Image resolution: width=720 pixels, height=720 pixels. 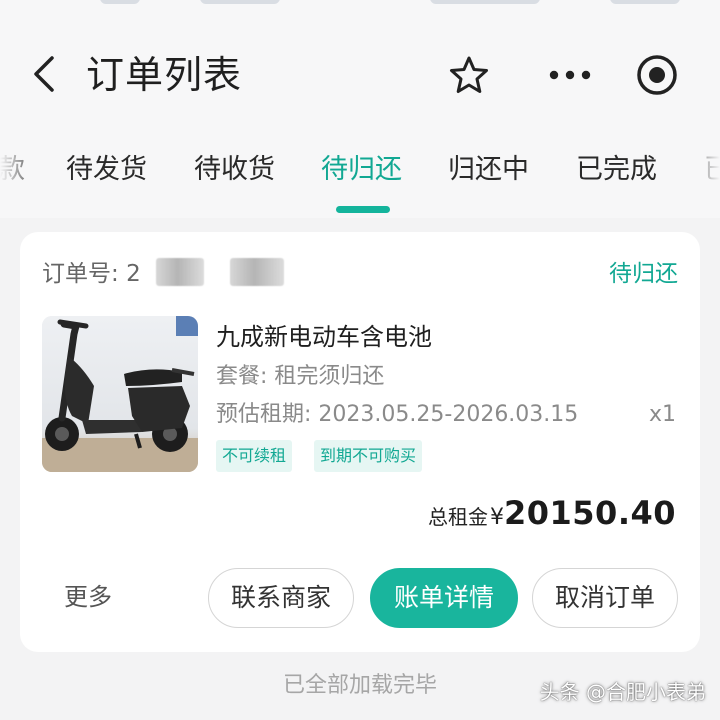 I want to click on order-number: 订单号: 2, so click(x=91, y=274).